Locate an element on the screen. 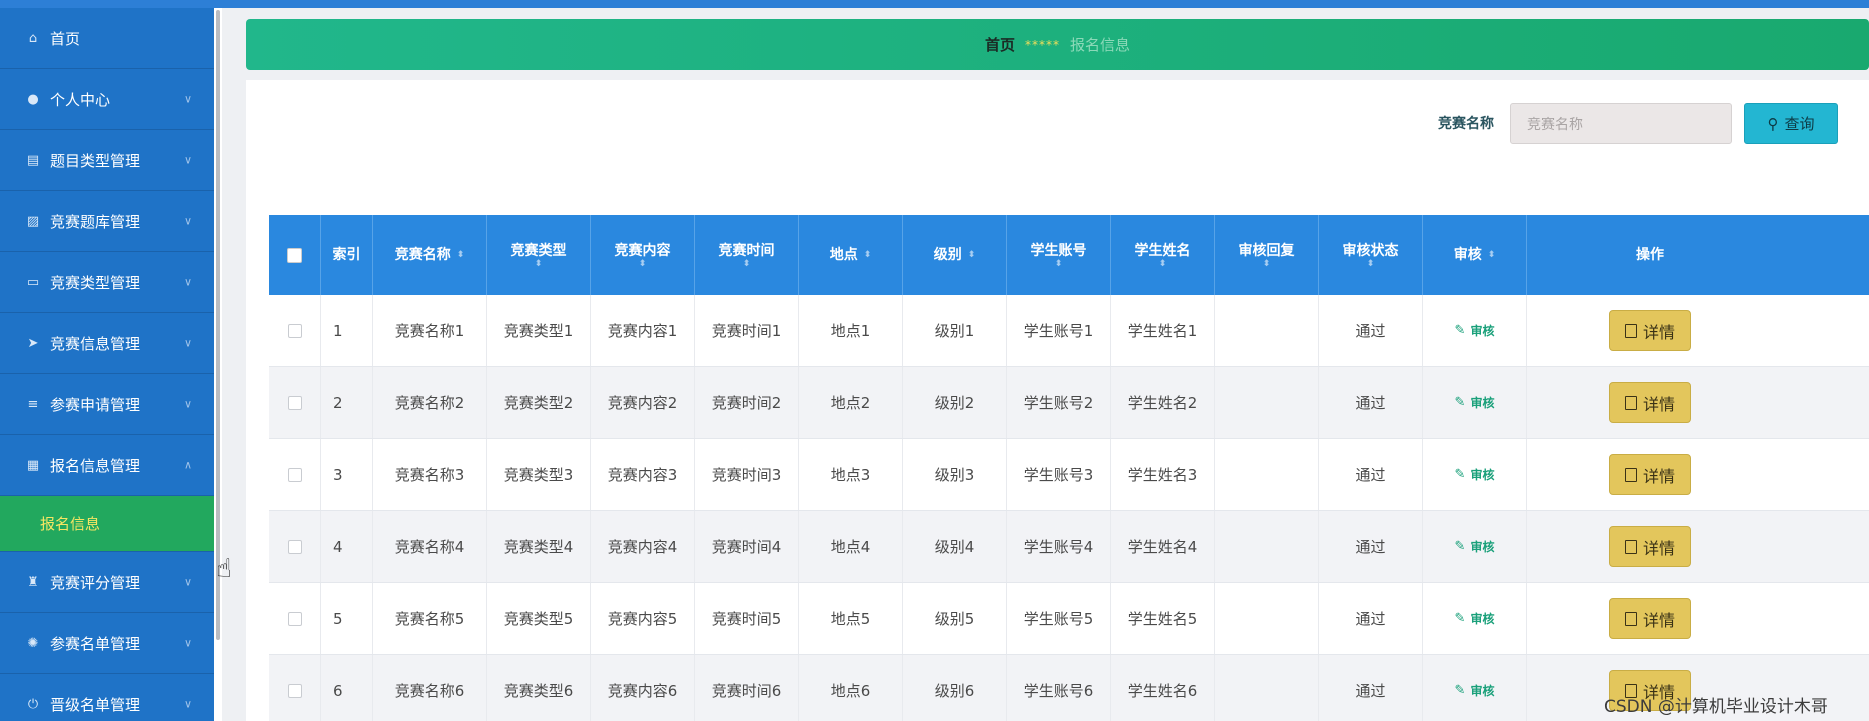  sidebar-item-label: 竞赛评分管理 is located at coordinates (95, 582).